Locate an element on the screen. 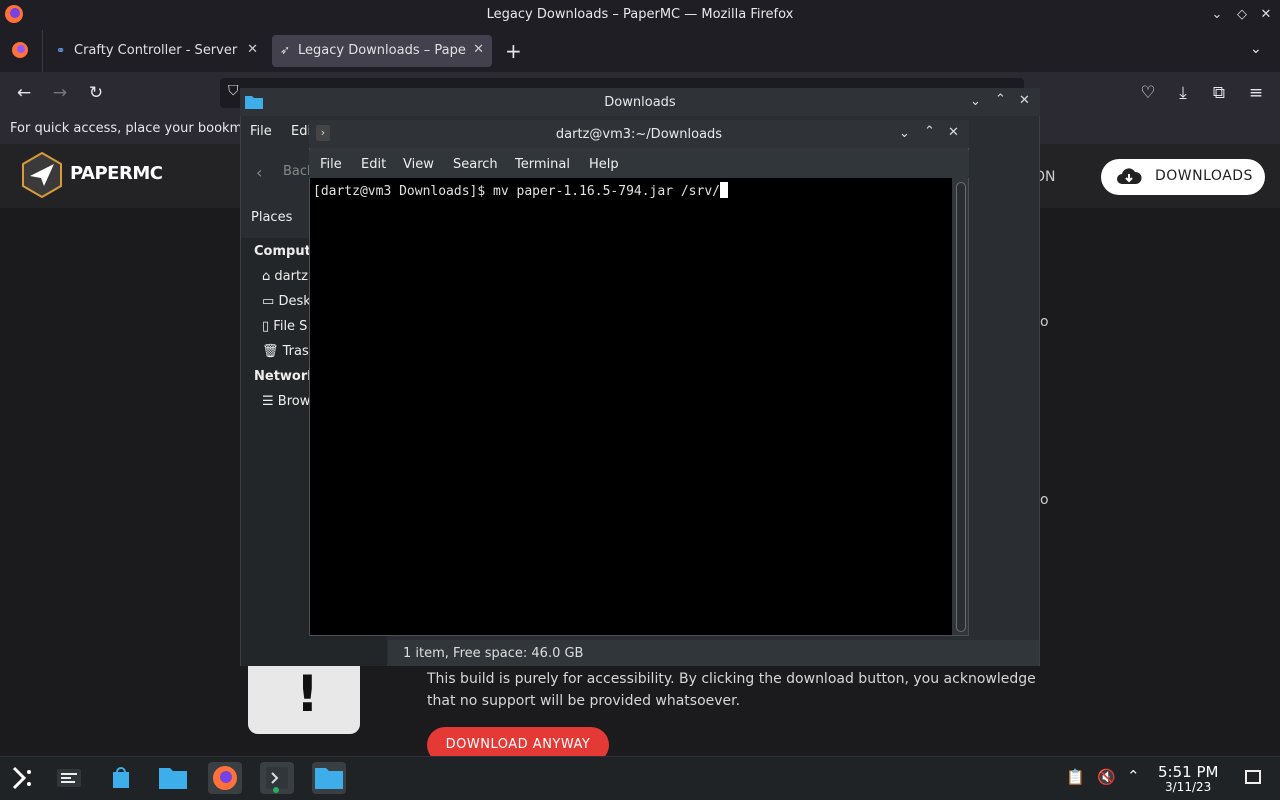 This screenshot has height=800, width=1280. trash-icon: 🗑 is located at coordinates (270, 351).